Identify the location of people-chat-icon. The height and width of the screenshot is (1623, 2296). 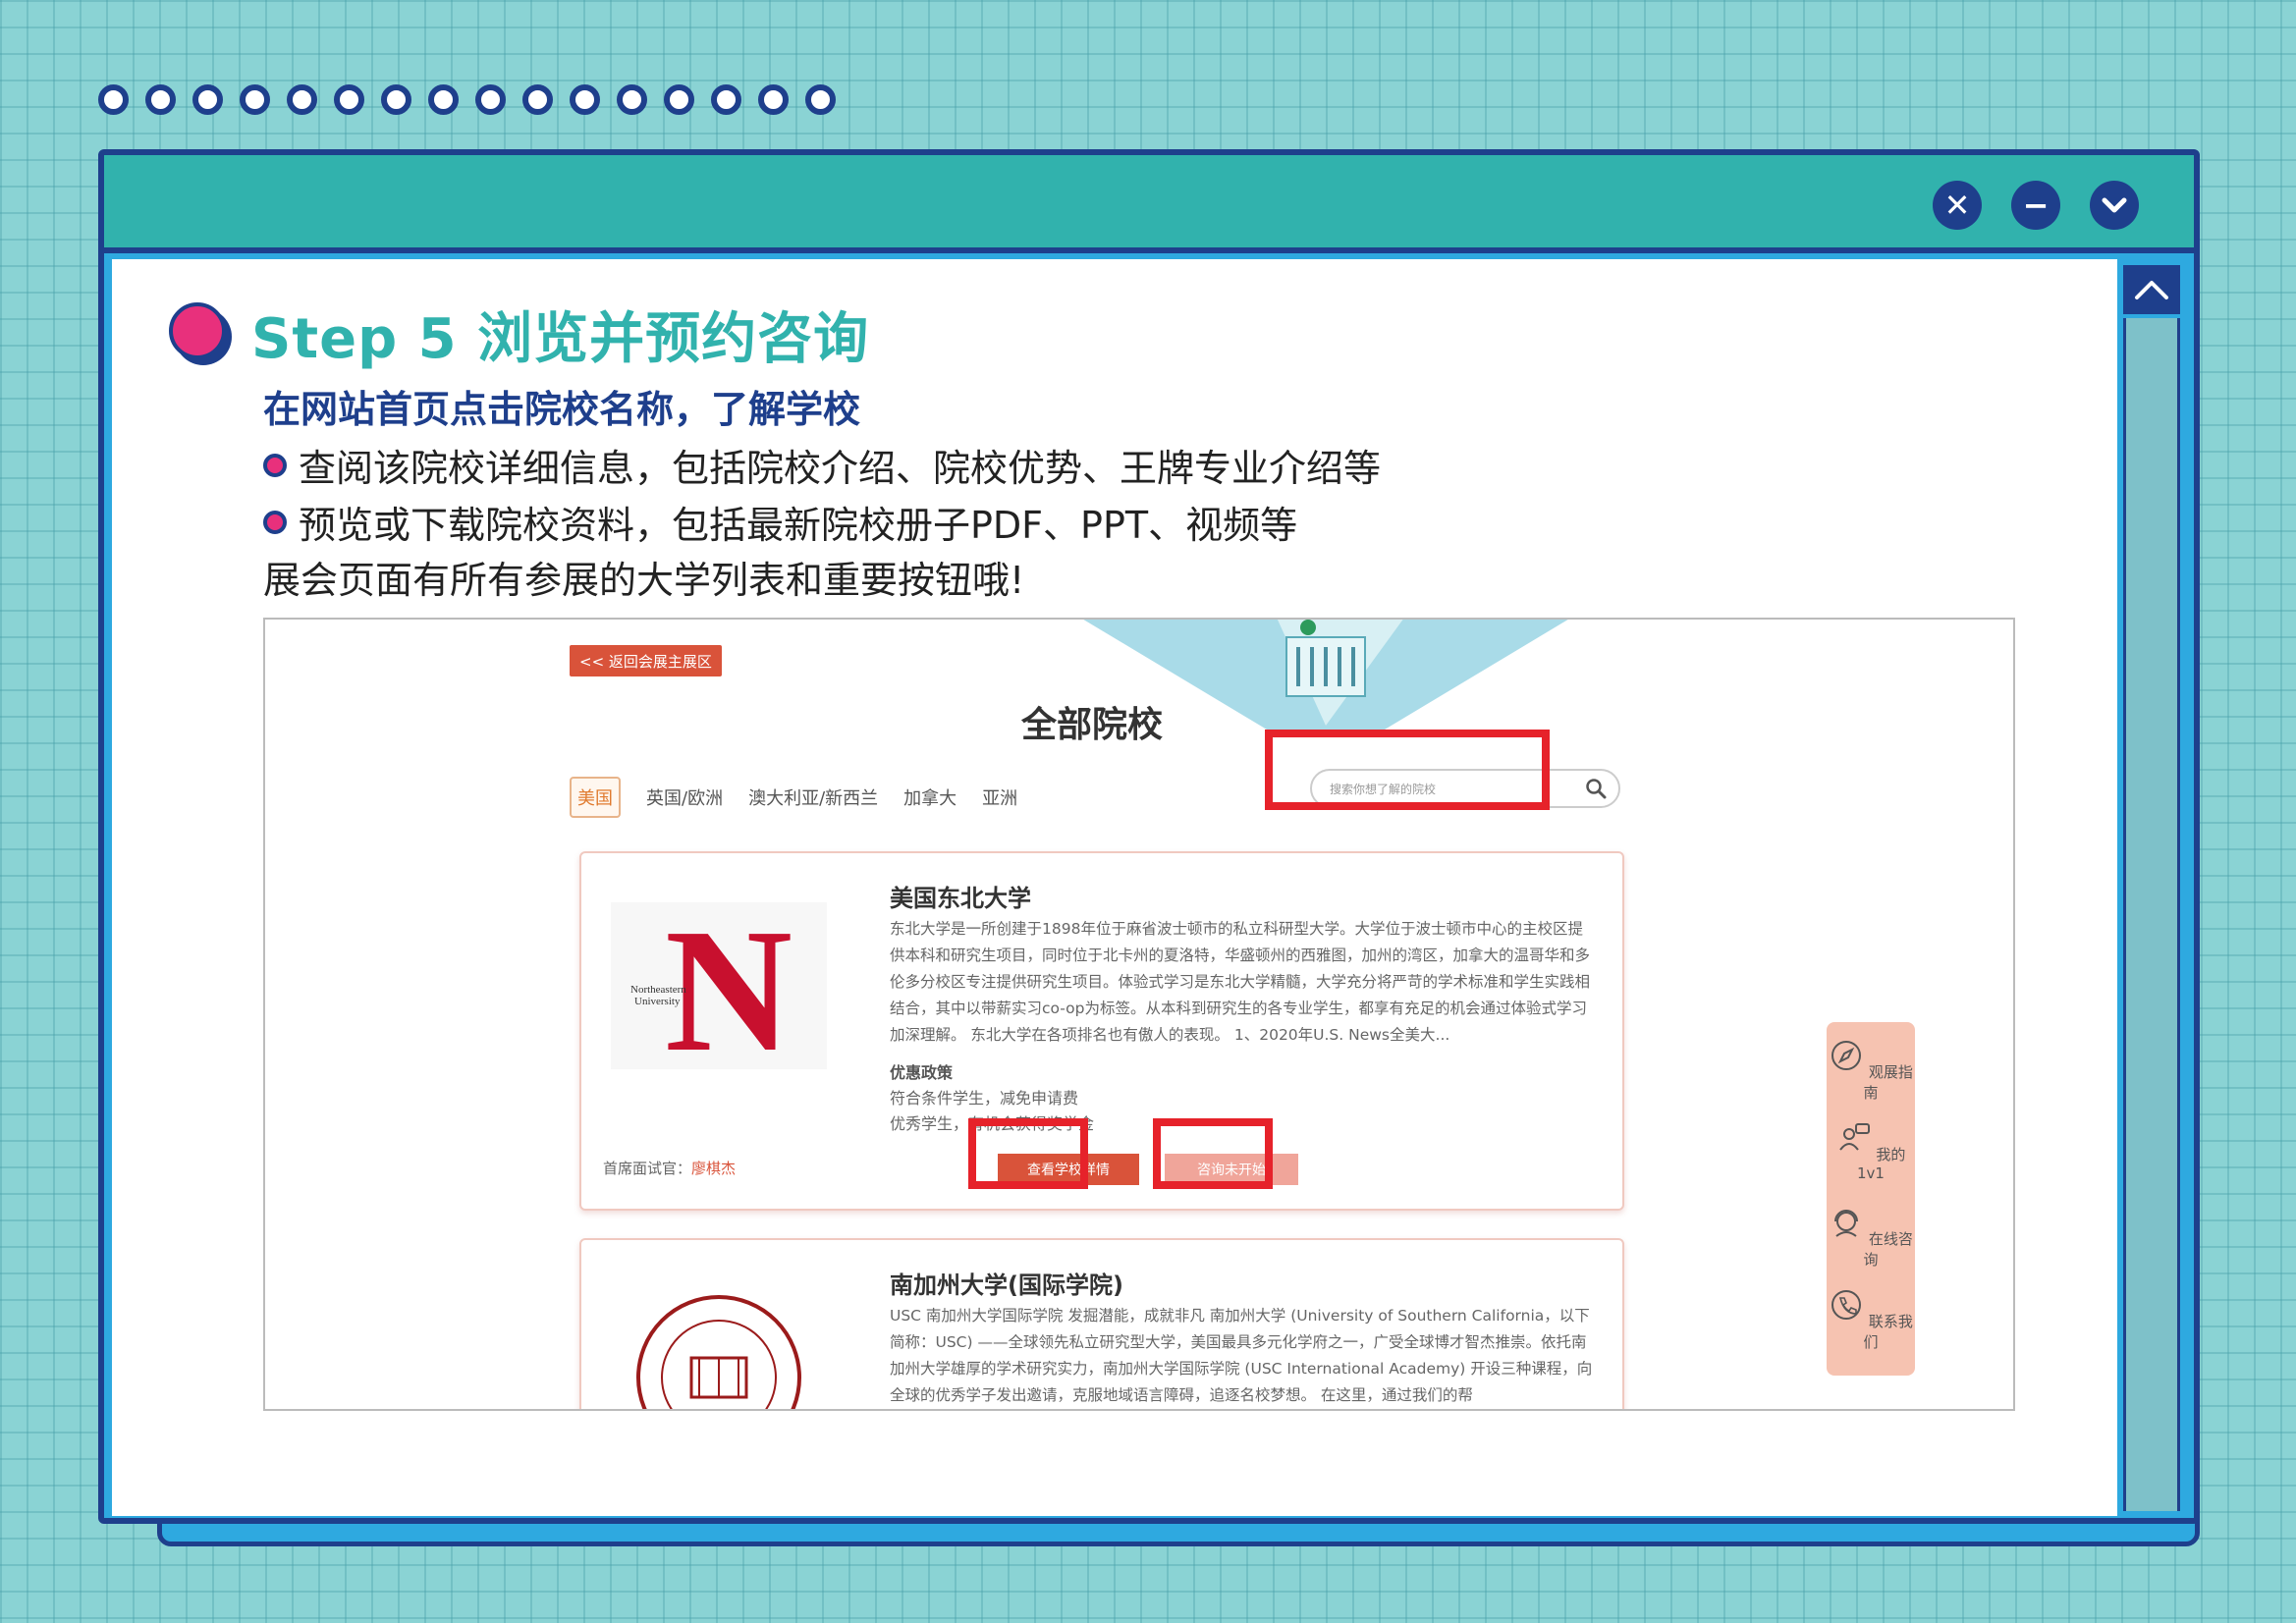
(1854, 1137).